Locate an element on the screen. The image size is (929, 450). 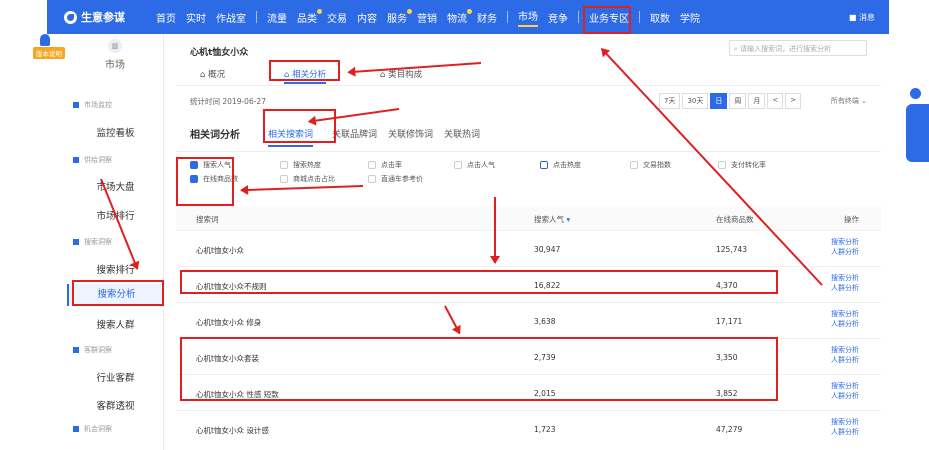
message-button: ■ 消息 is located at coordinates (862, 17).